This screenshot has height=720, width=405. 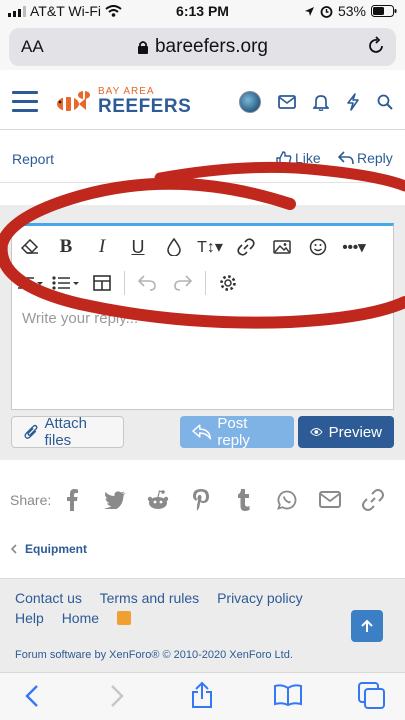 What do you see at coordinates (174, 247) in the screenshot?
I see `text-color-icon` at bounding box center [174, 247].